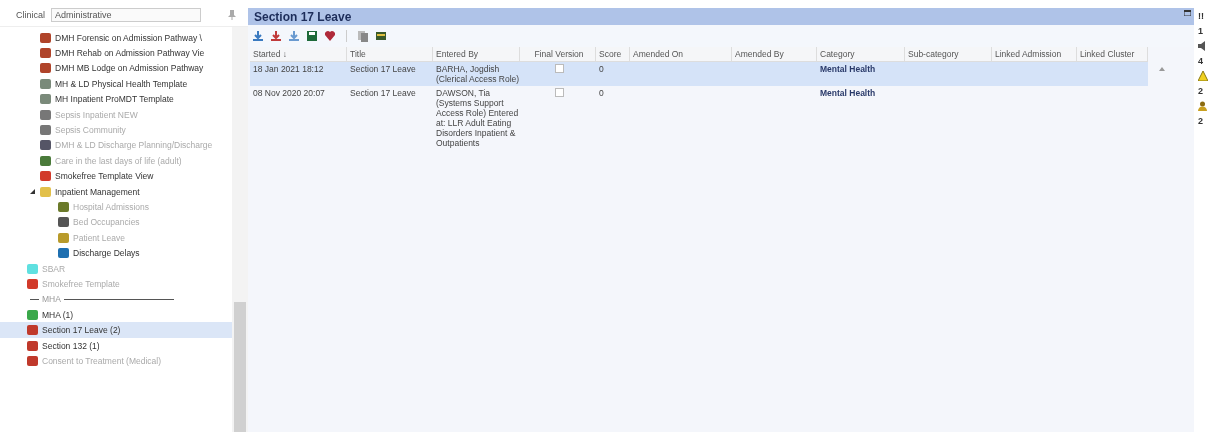  Describe the element at coordinates (288, 69) in the screenshot. I see `table-cell-text: 18 Jan 2021 18:12` at that location.